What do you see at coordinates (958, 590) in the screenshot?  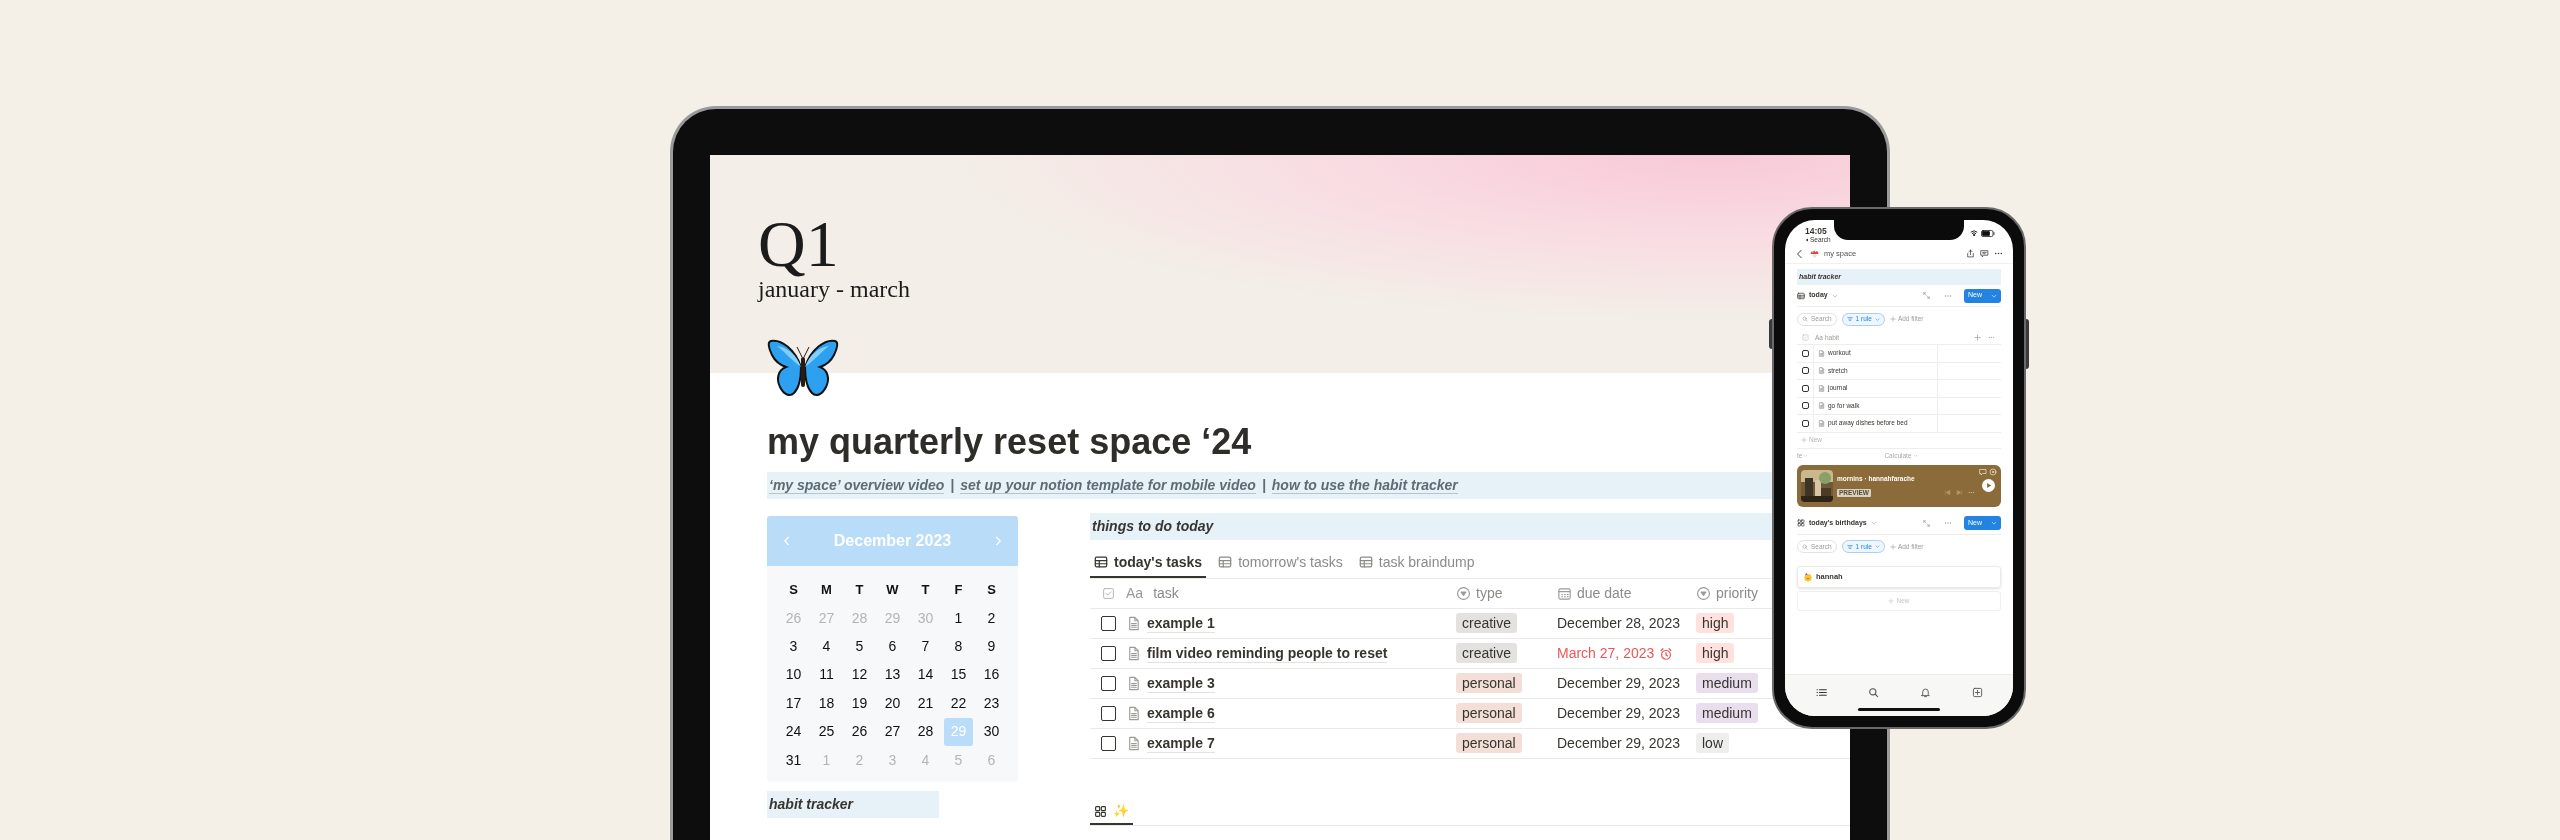 I see `weekday-label: F` at bounding box center [958, 590].